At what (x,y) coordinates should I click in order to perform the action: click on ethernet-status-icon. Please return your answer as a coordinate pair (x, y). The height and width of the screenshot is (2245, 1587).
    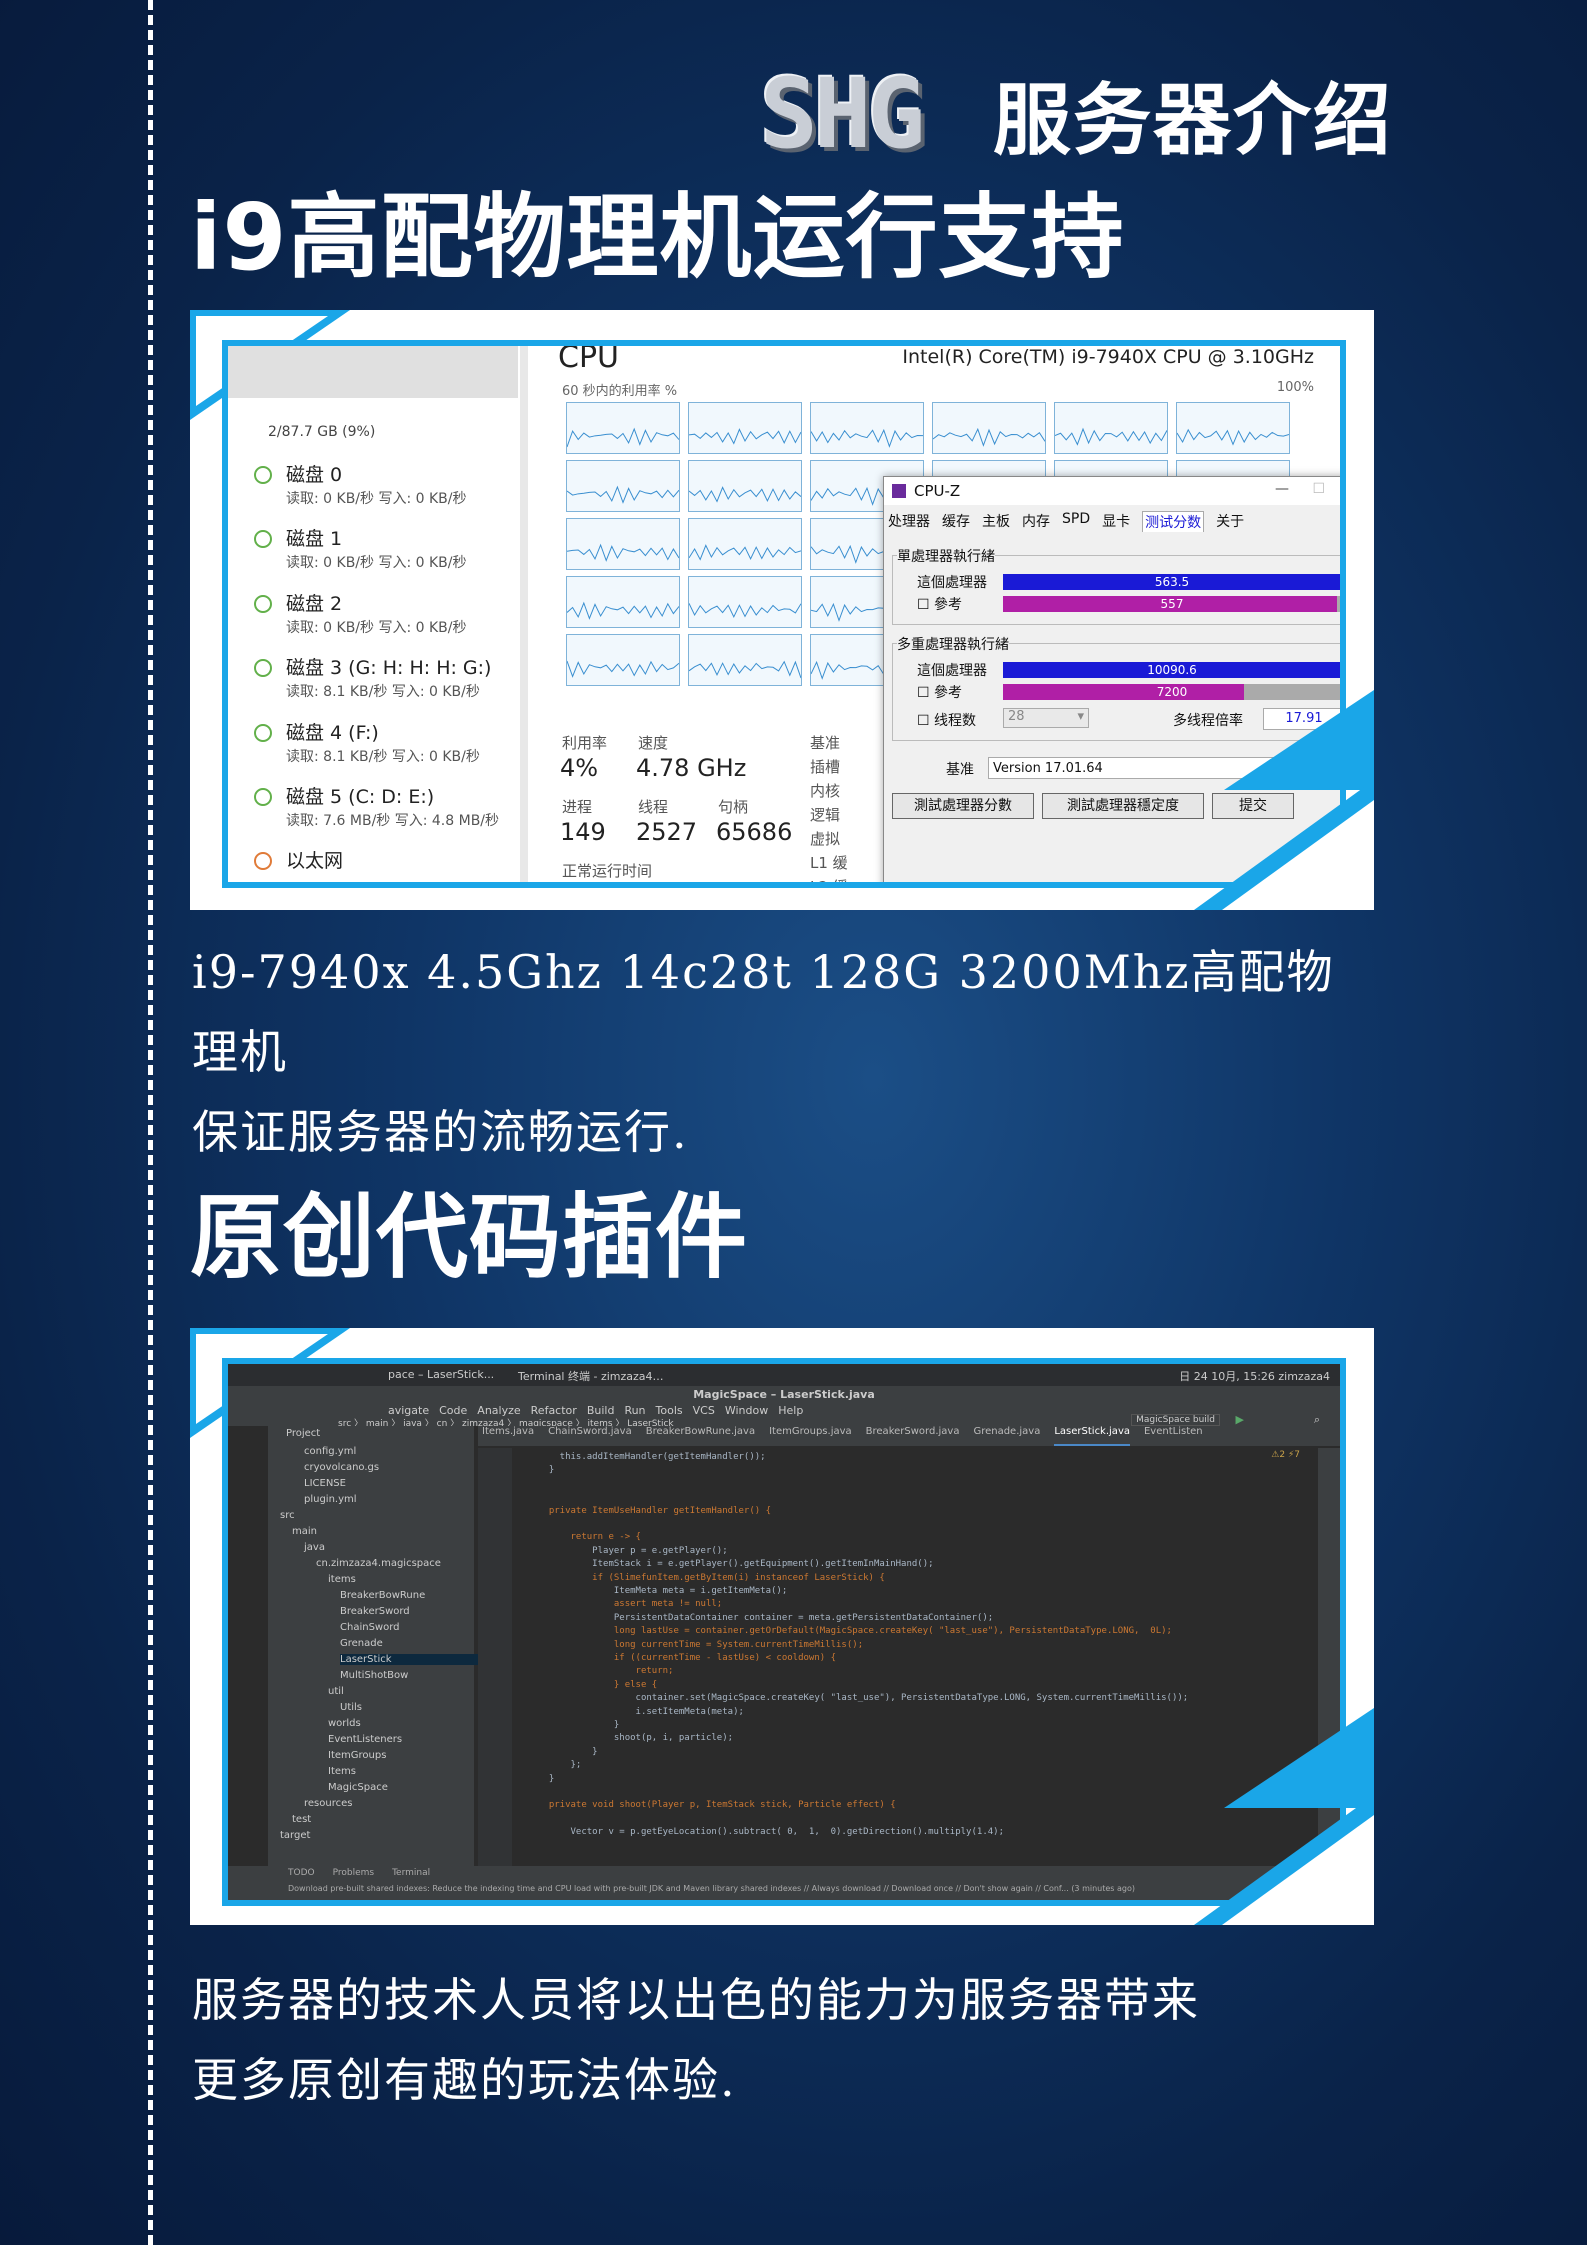
    Looking at the image, I should click on (263, 861).